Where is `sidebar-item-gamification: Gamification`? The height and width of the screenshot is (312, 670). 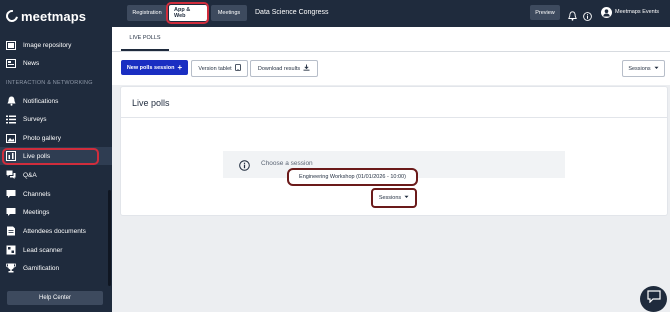
sidebar-item-gamification: Gamification is located at coordinates (56, 268).